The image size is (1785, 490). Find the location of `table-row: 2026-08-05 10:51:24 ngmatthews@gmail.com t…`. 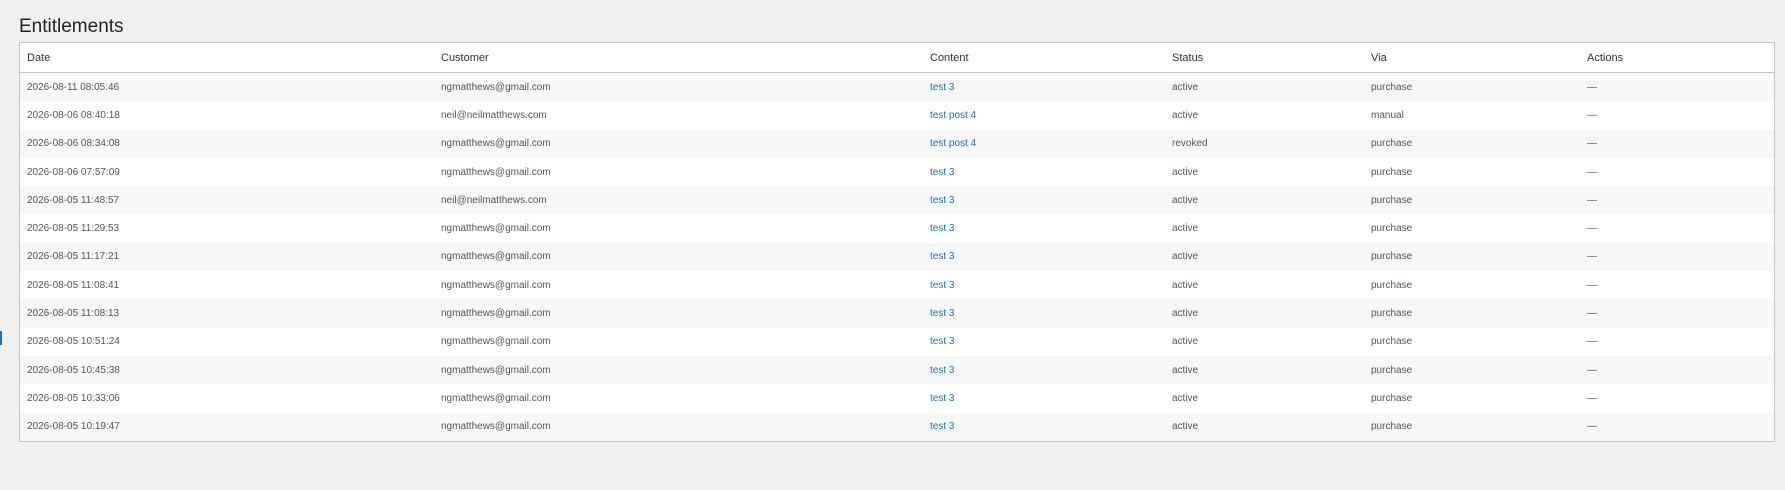

table-row: 2026-08-05 10:51:24 ngmatthews@gmail.com t… is located at coordinates (897, 341).